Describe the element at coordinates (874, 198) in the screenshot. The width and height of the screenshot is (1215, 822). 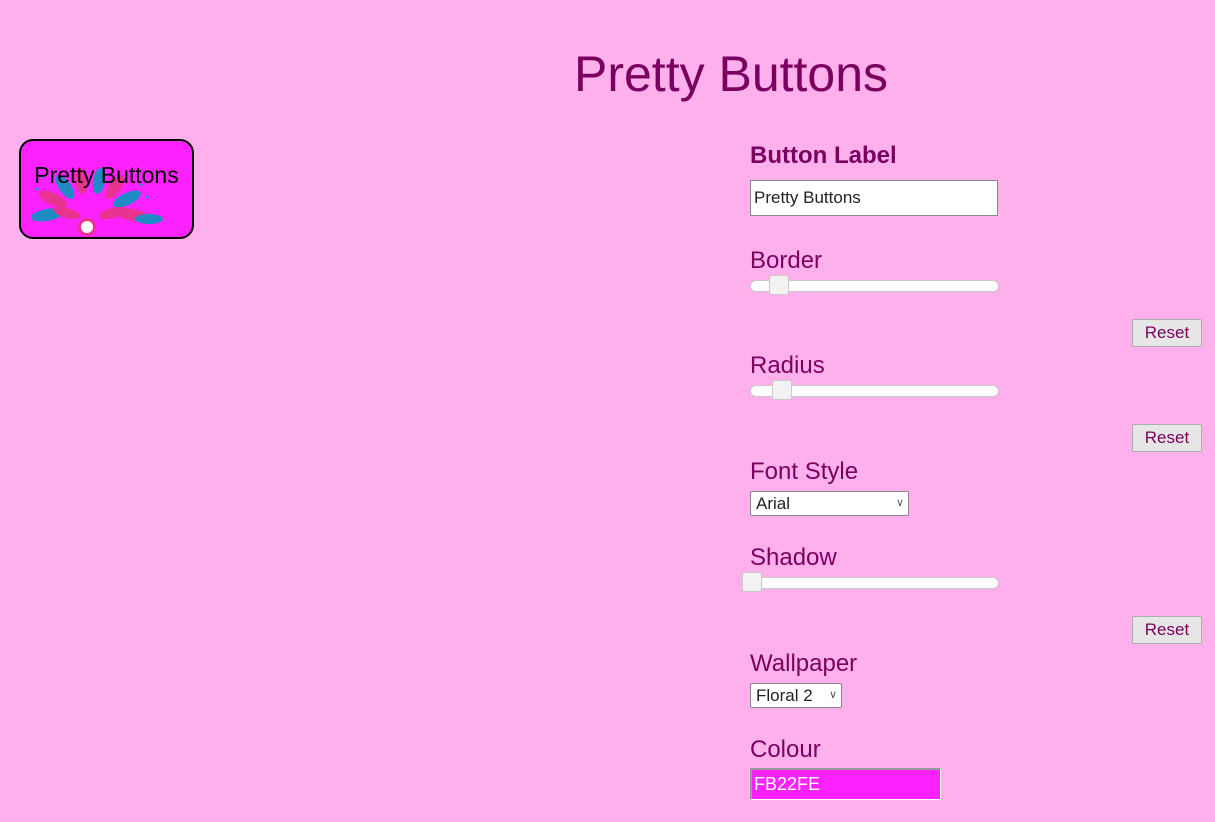
I see `button-label-input` at that location.